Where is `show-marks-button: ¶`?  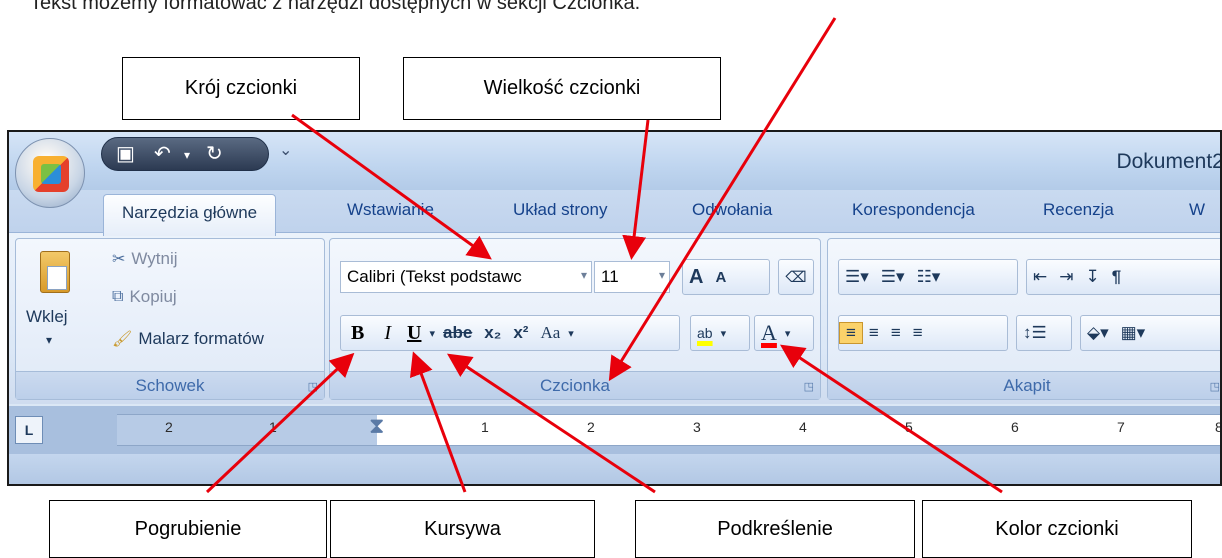
show-marks-button: ¶ is located at coordinates (1116, 277).